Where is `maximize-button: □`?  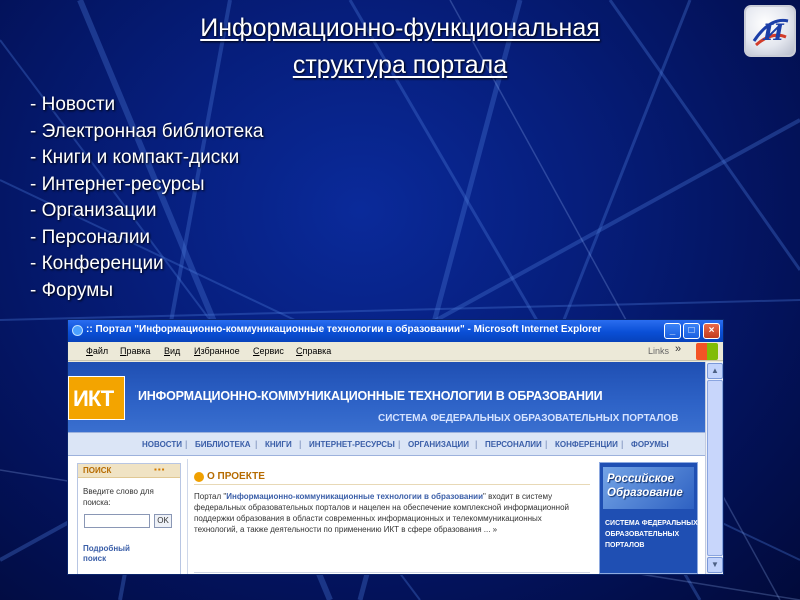
maximize-button: □ is located at coordinates (691, 331).